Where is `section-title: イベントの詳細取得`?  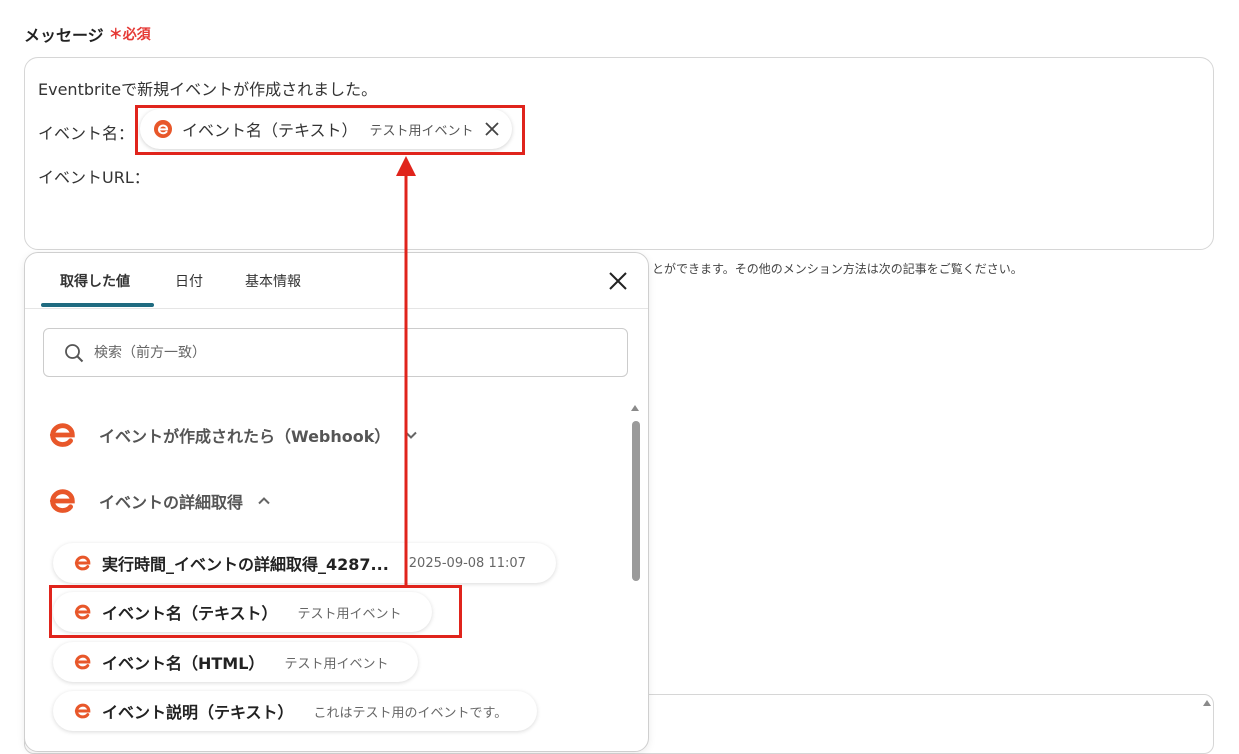 section-title: イベントの詳細取得 is located at coordinates (171, 502).